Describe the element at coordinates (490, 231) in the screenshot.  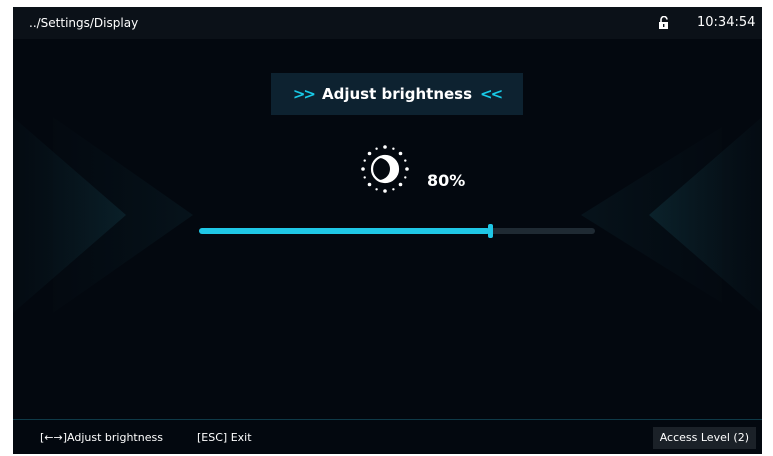
I see `slider-thumb` at that location.